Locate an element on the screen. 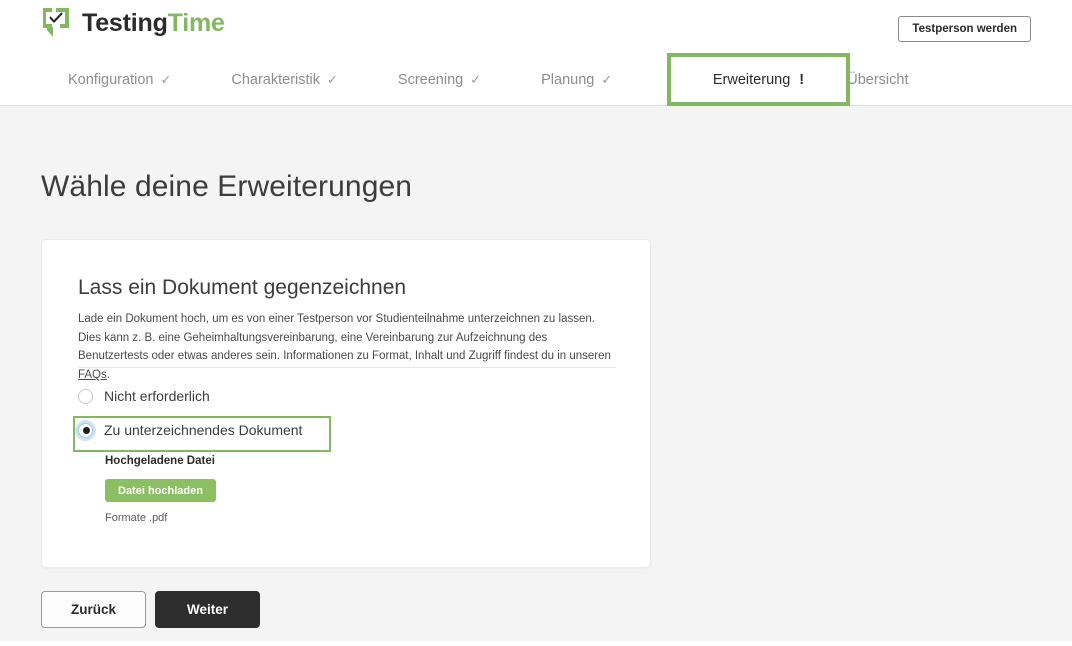 The image size is (1072, 646). upload-file-button: Datei hochladen is located at coordinates (160, 490).